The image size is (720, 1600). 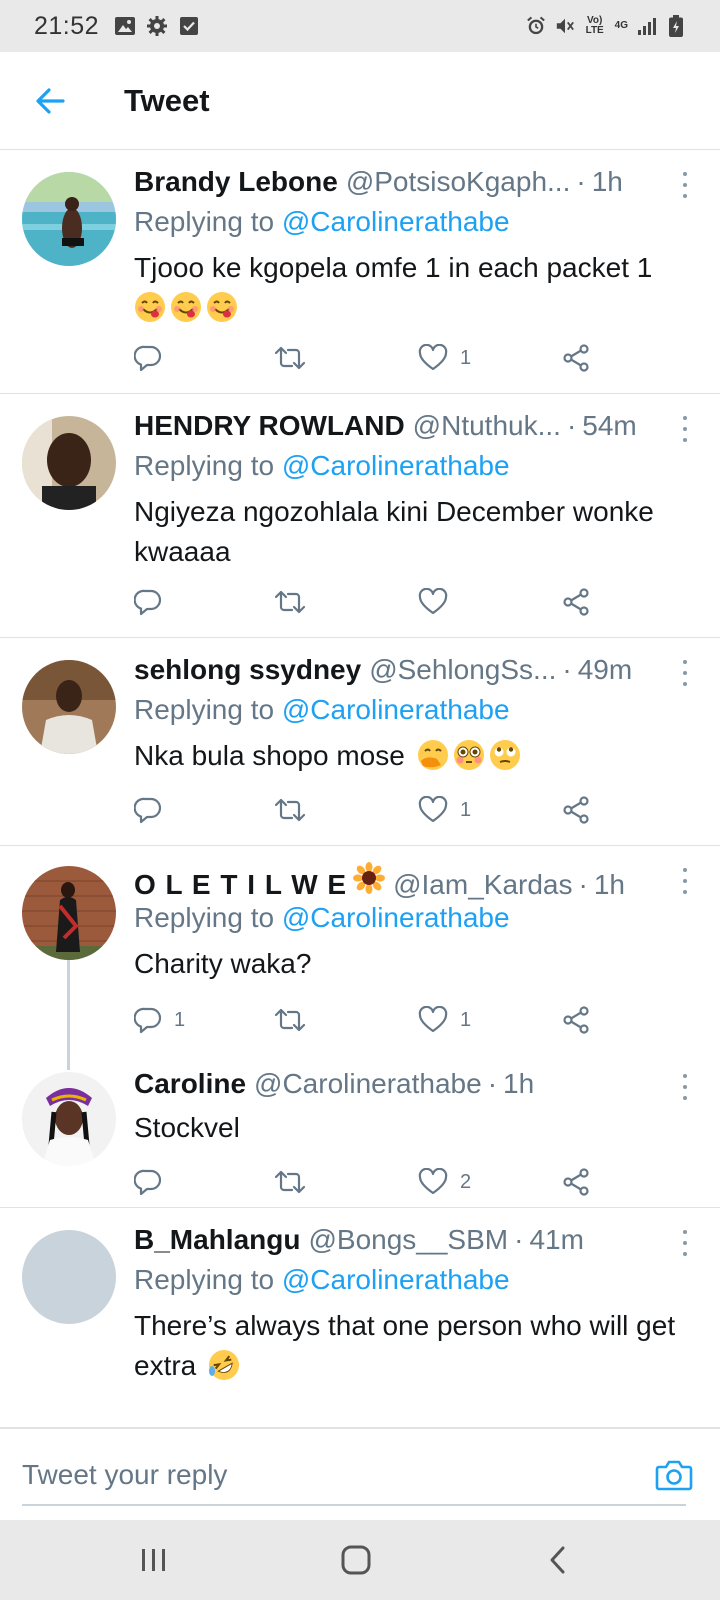 What do you see at coordinates (124, 1475) in the screenshot?
I see `reply-input: Tweet your reply` at bounding box center [124, 1475].